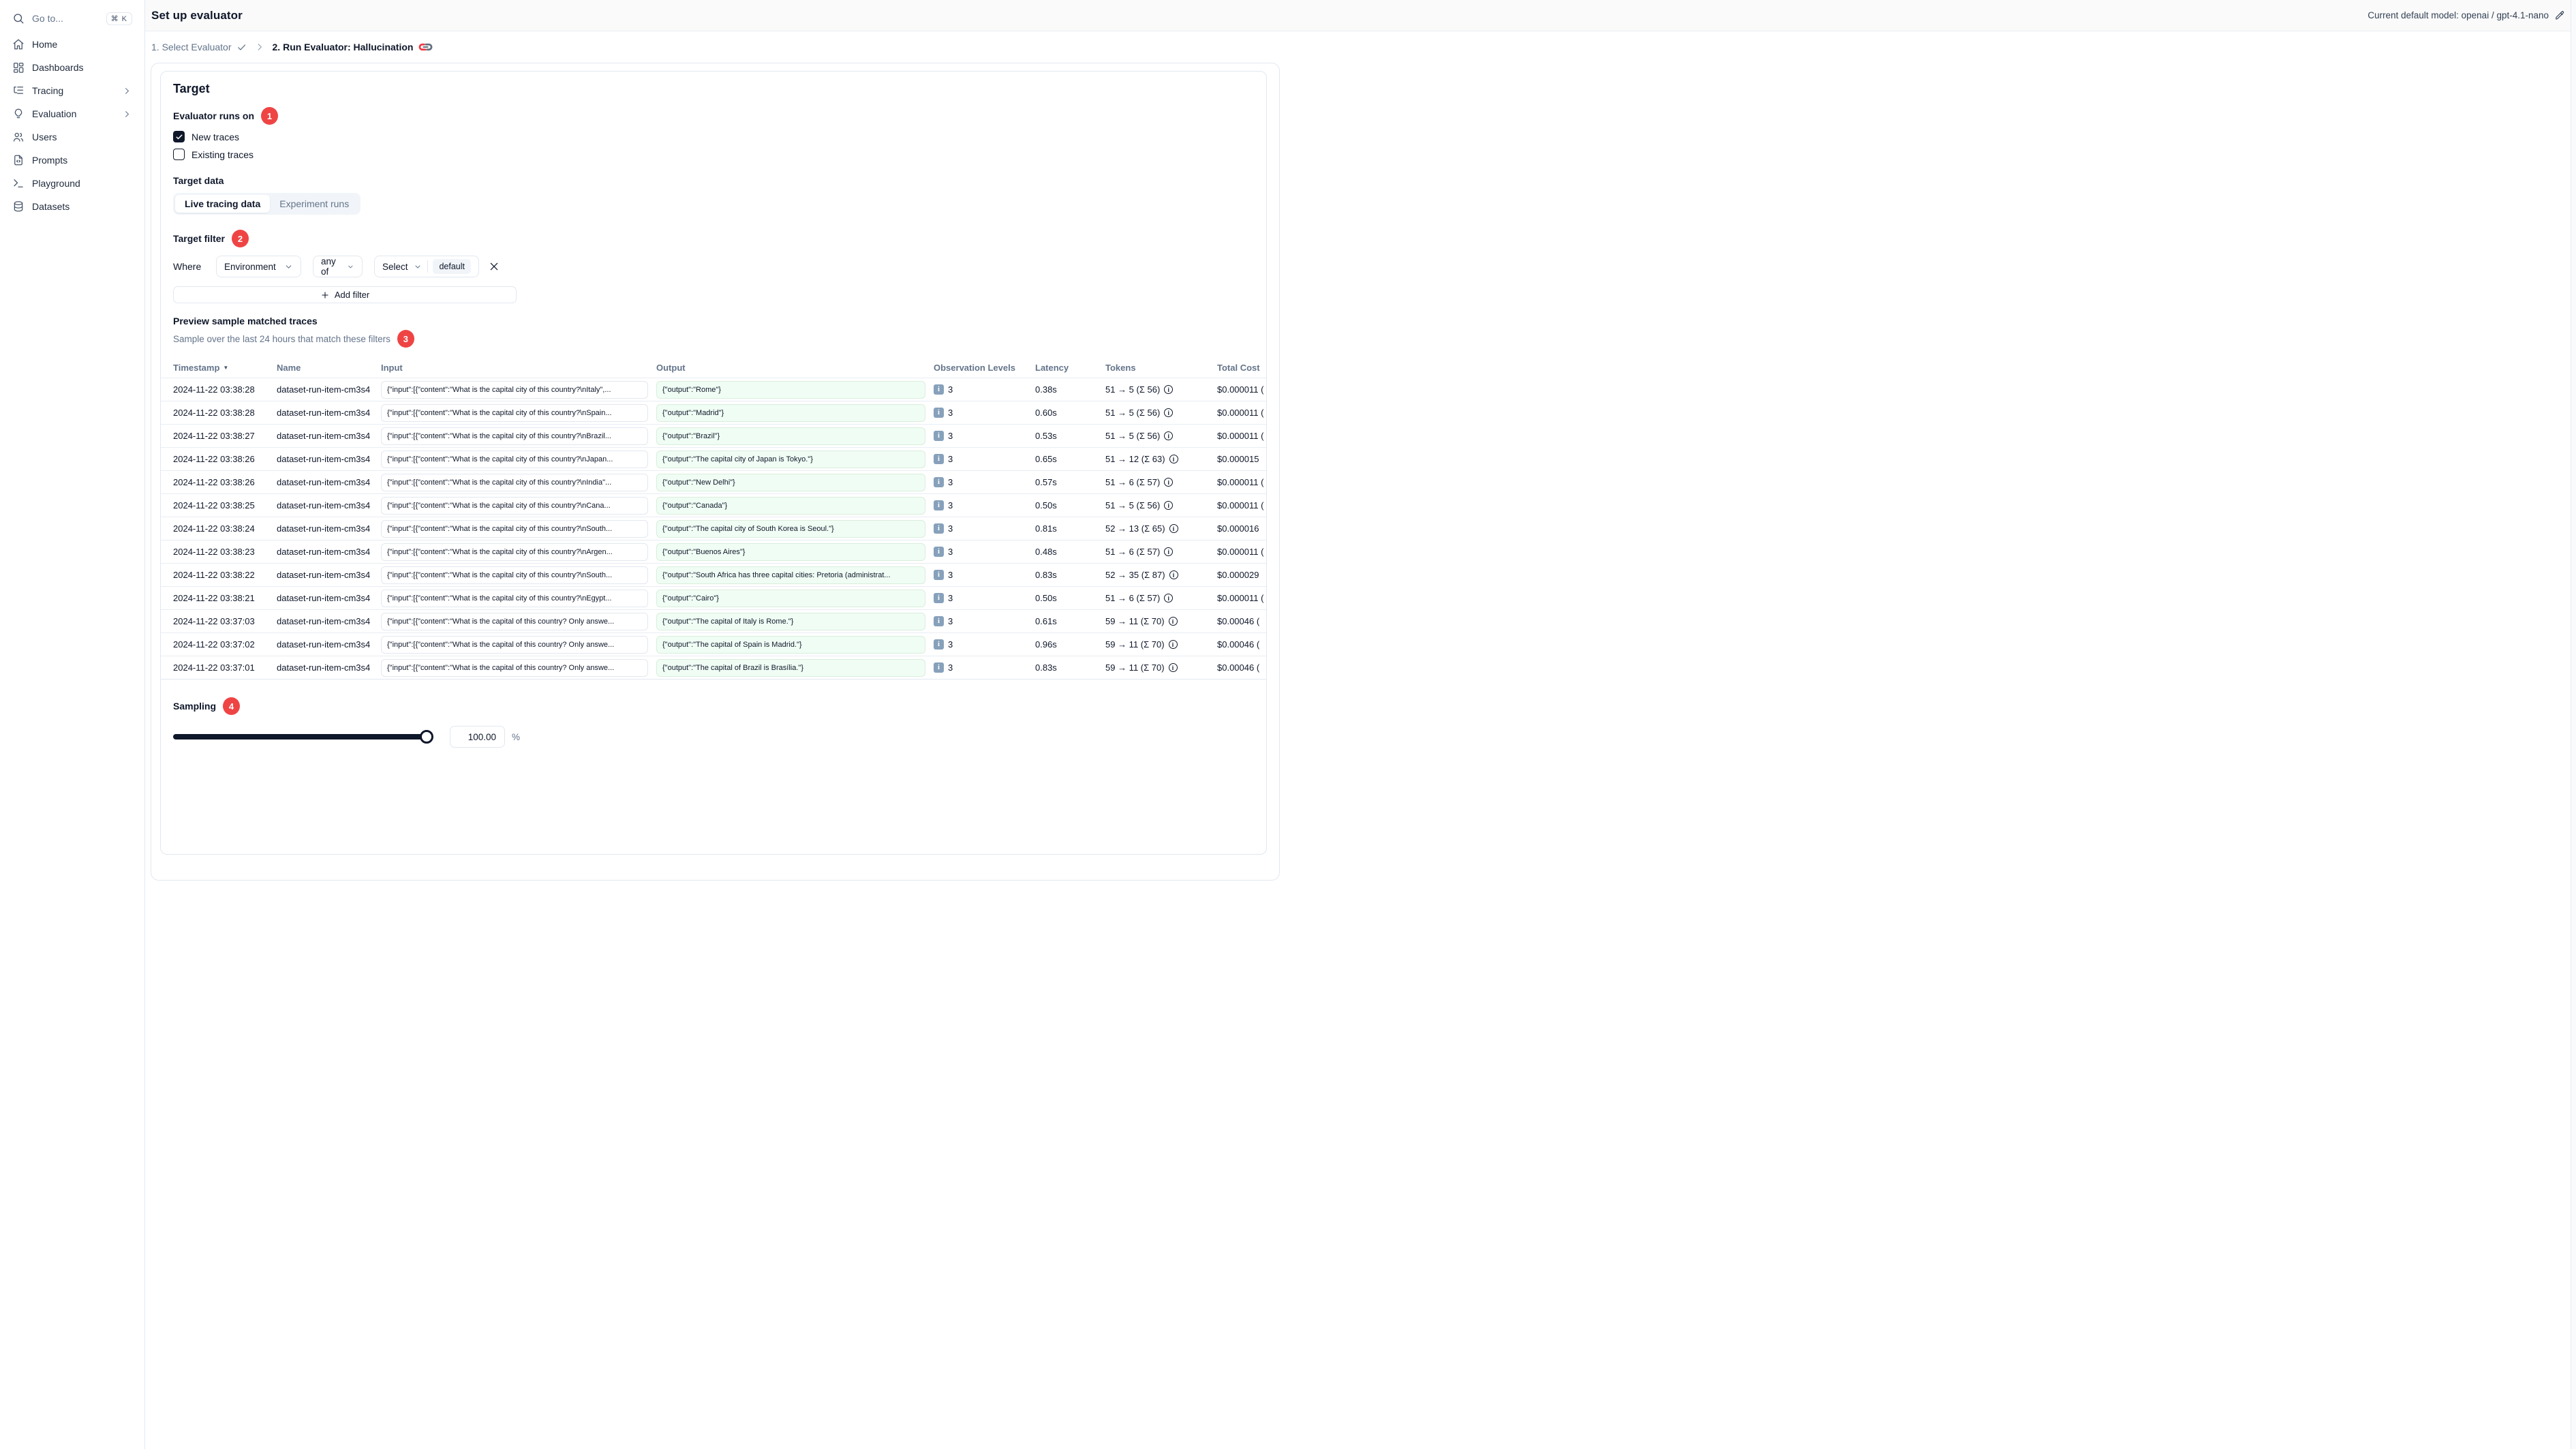  Describe the element at coordinates (494, 266) in the screenshot. I see `remove-filter-button` at that location.